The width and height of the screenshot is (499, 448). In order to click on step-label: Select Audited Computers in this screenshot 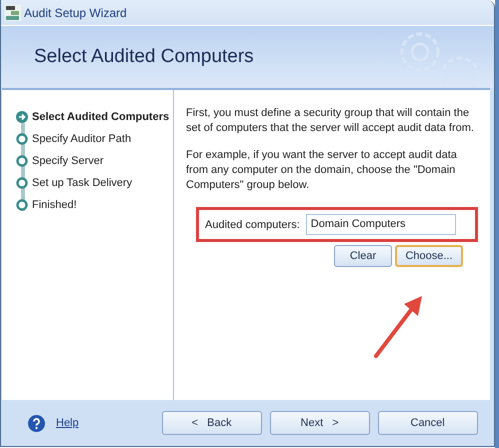, I will do `click(101, 117)`.